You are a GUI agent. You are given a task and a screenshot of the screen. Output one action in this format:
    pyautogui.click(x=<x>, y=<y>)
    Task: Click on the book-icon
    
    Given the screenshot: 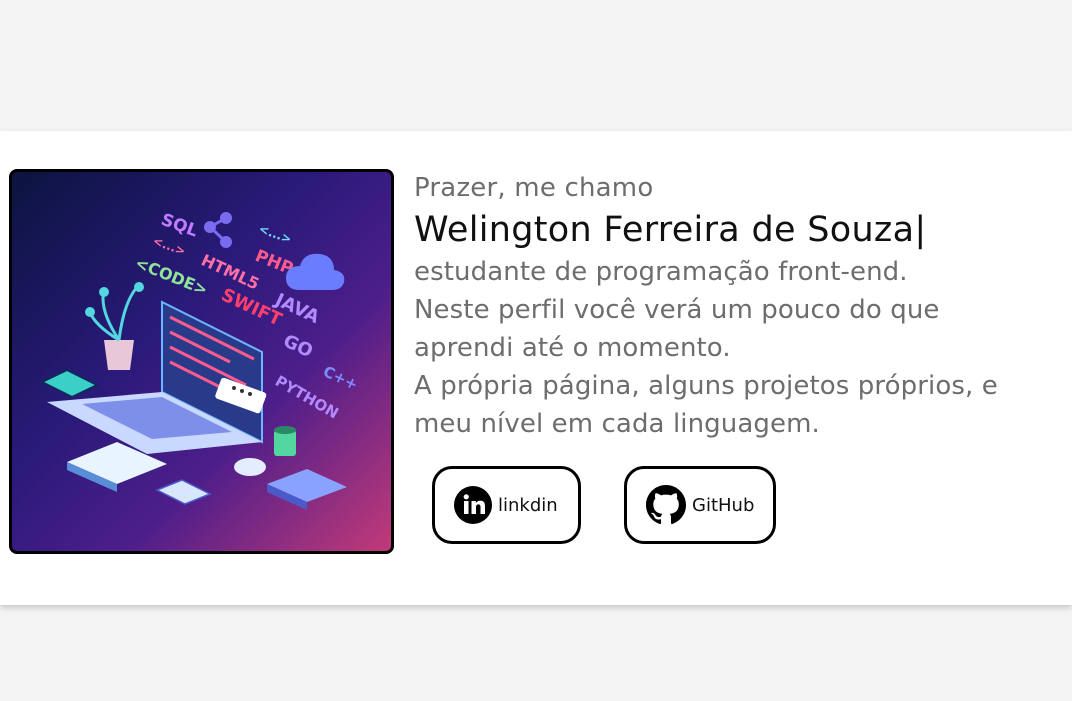 What is the action you would take?
    pyautogui.click(x=207, y=476)
    